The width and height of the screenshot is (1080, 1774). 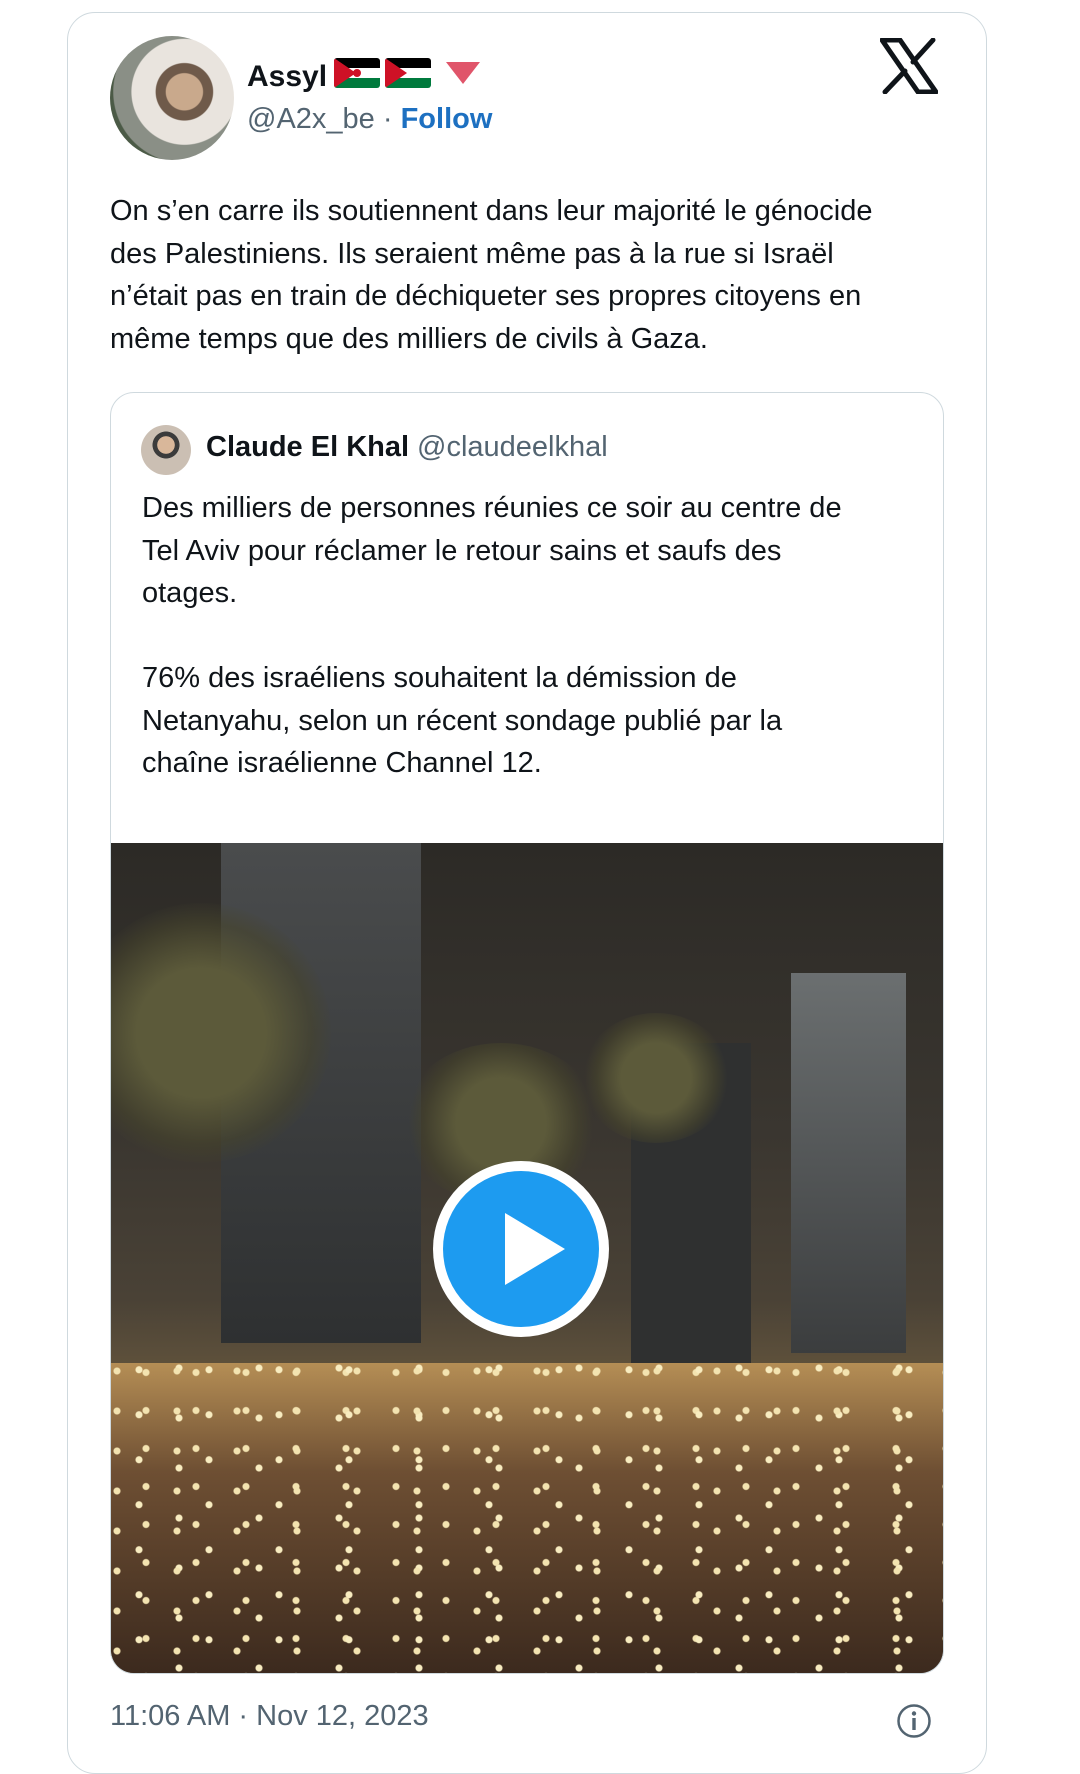 I want to click on info-icon, so click(x=914, y=1721).